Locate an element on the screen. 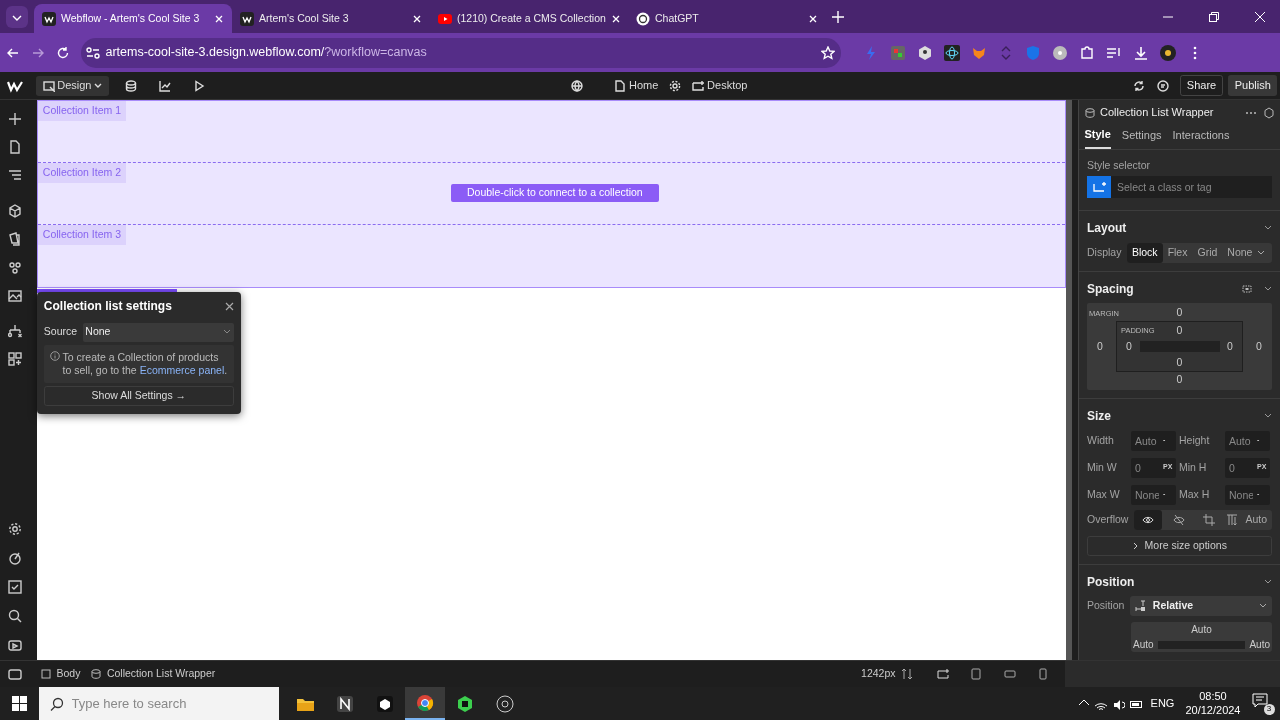  browser-tab: Webflow - Artem's Cool Site 3 is located at coordinates (133, 18).